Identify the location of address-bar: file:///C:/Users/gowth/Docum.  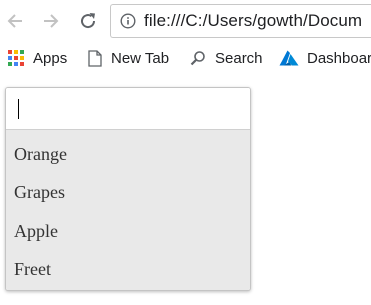
(240, 21).